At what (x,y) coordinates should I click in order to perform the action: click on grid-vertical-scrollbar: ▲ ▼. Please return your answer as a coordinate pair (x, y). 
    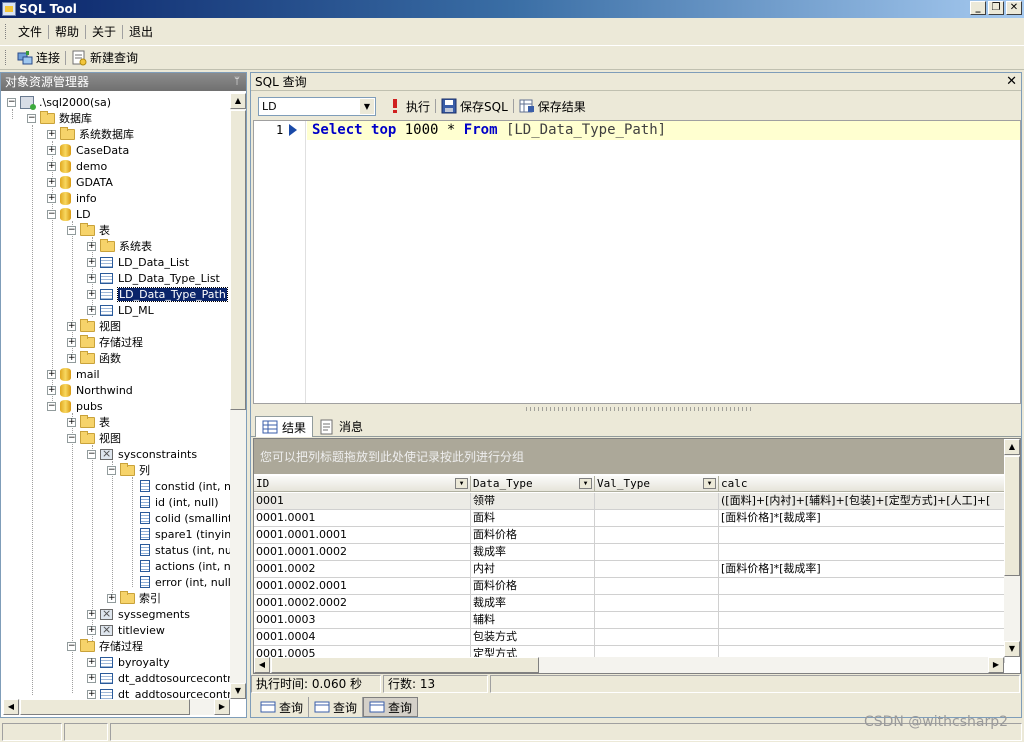
    Looking at the image, I should click on (1012, 548).